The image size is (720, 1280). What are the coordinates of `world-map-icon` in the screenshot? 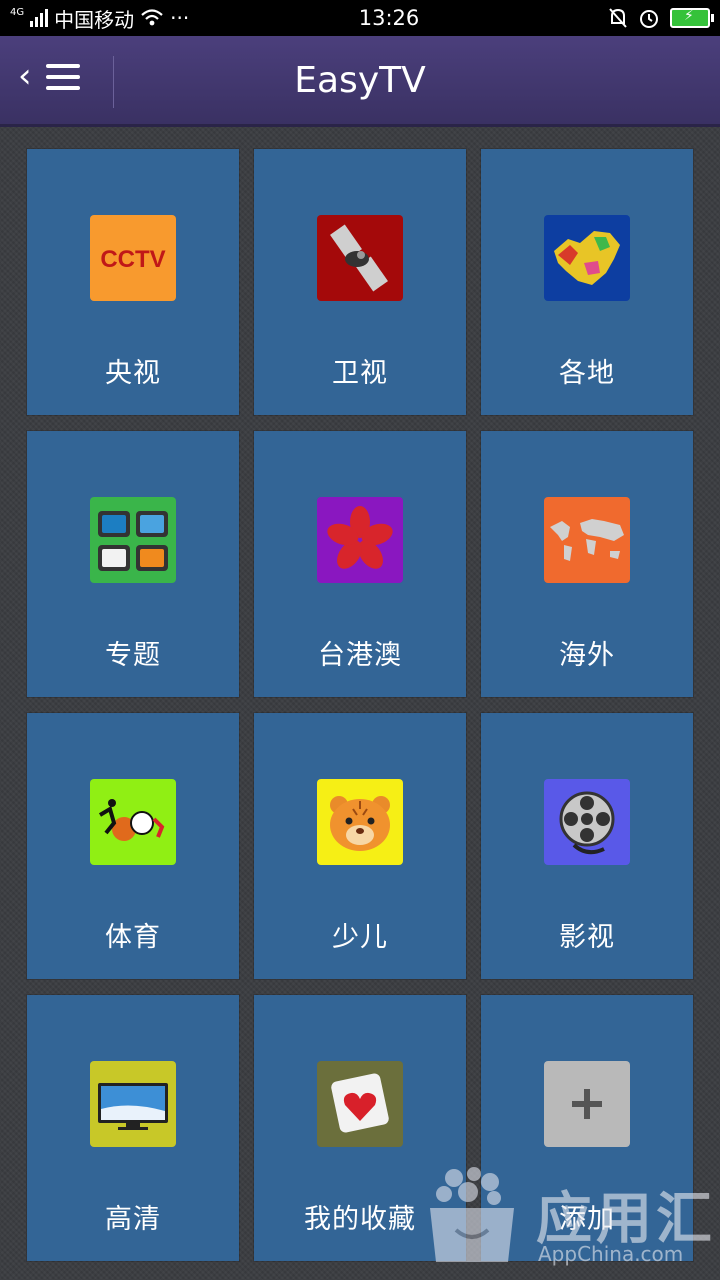 It's located at (587, 540).